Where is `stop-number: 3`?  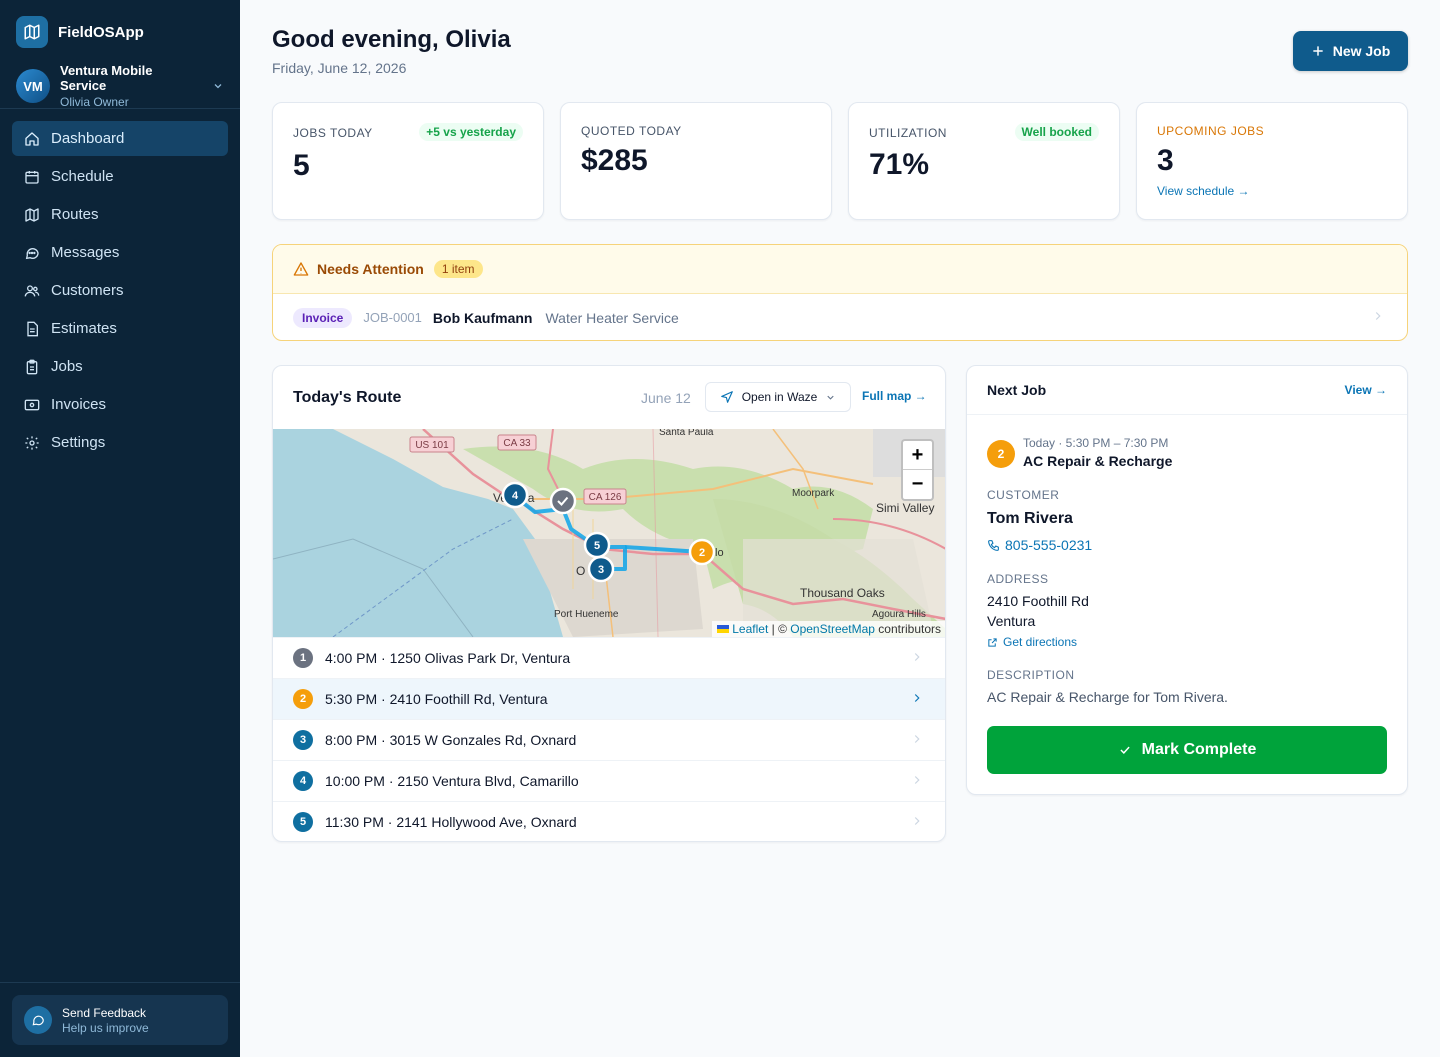
stop-number: 3 is located at coordinates (303, 740).